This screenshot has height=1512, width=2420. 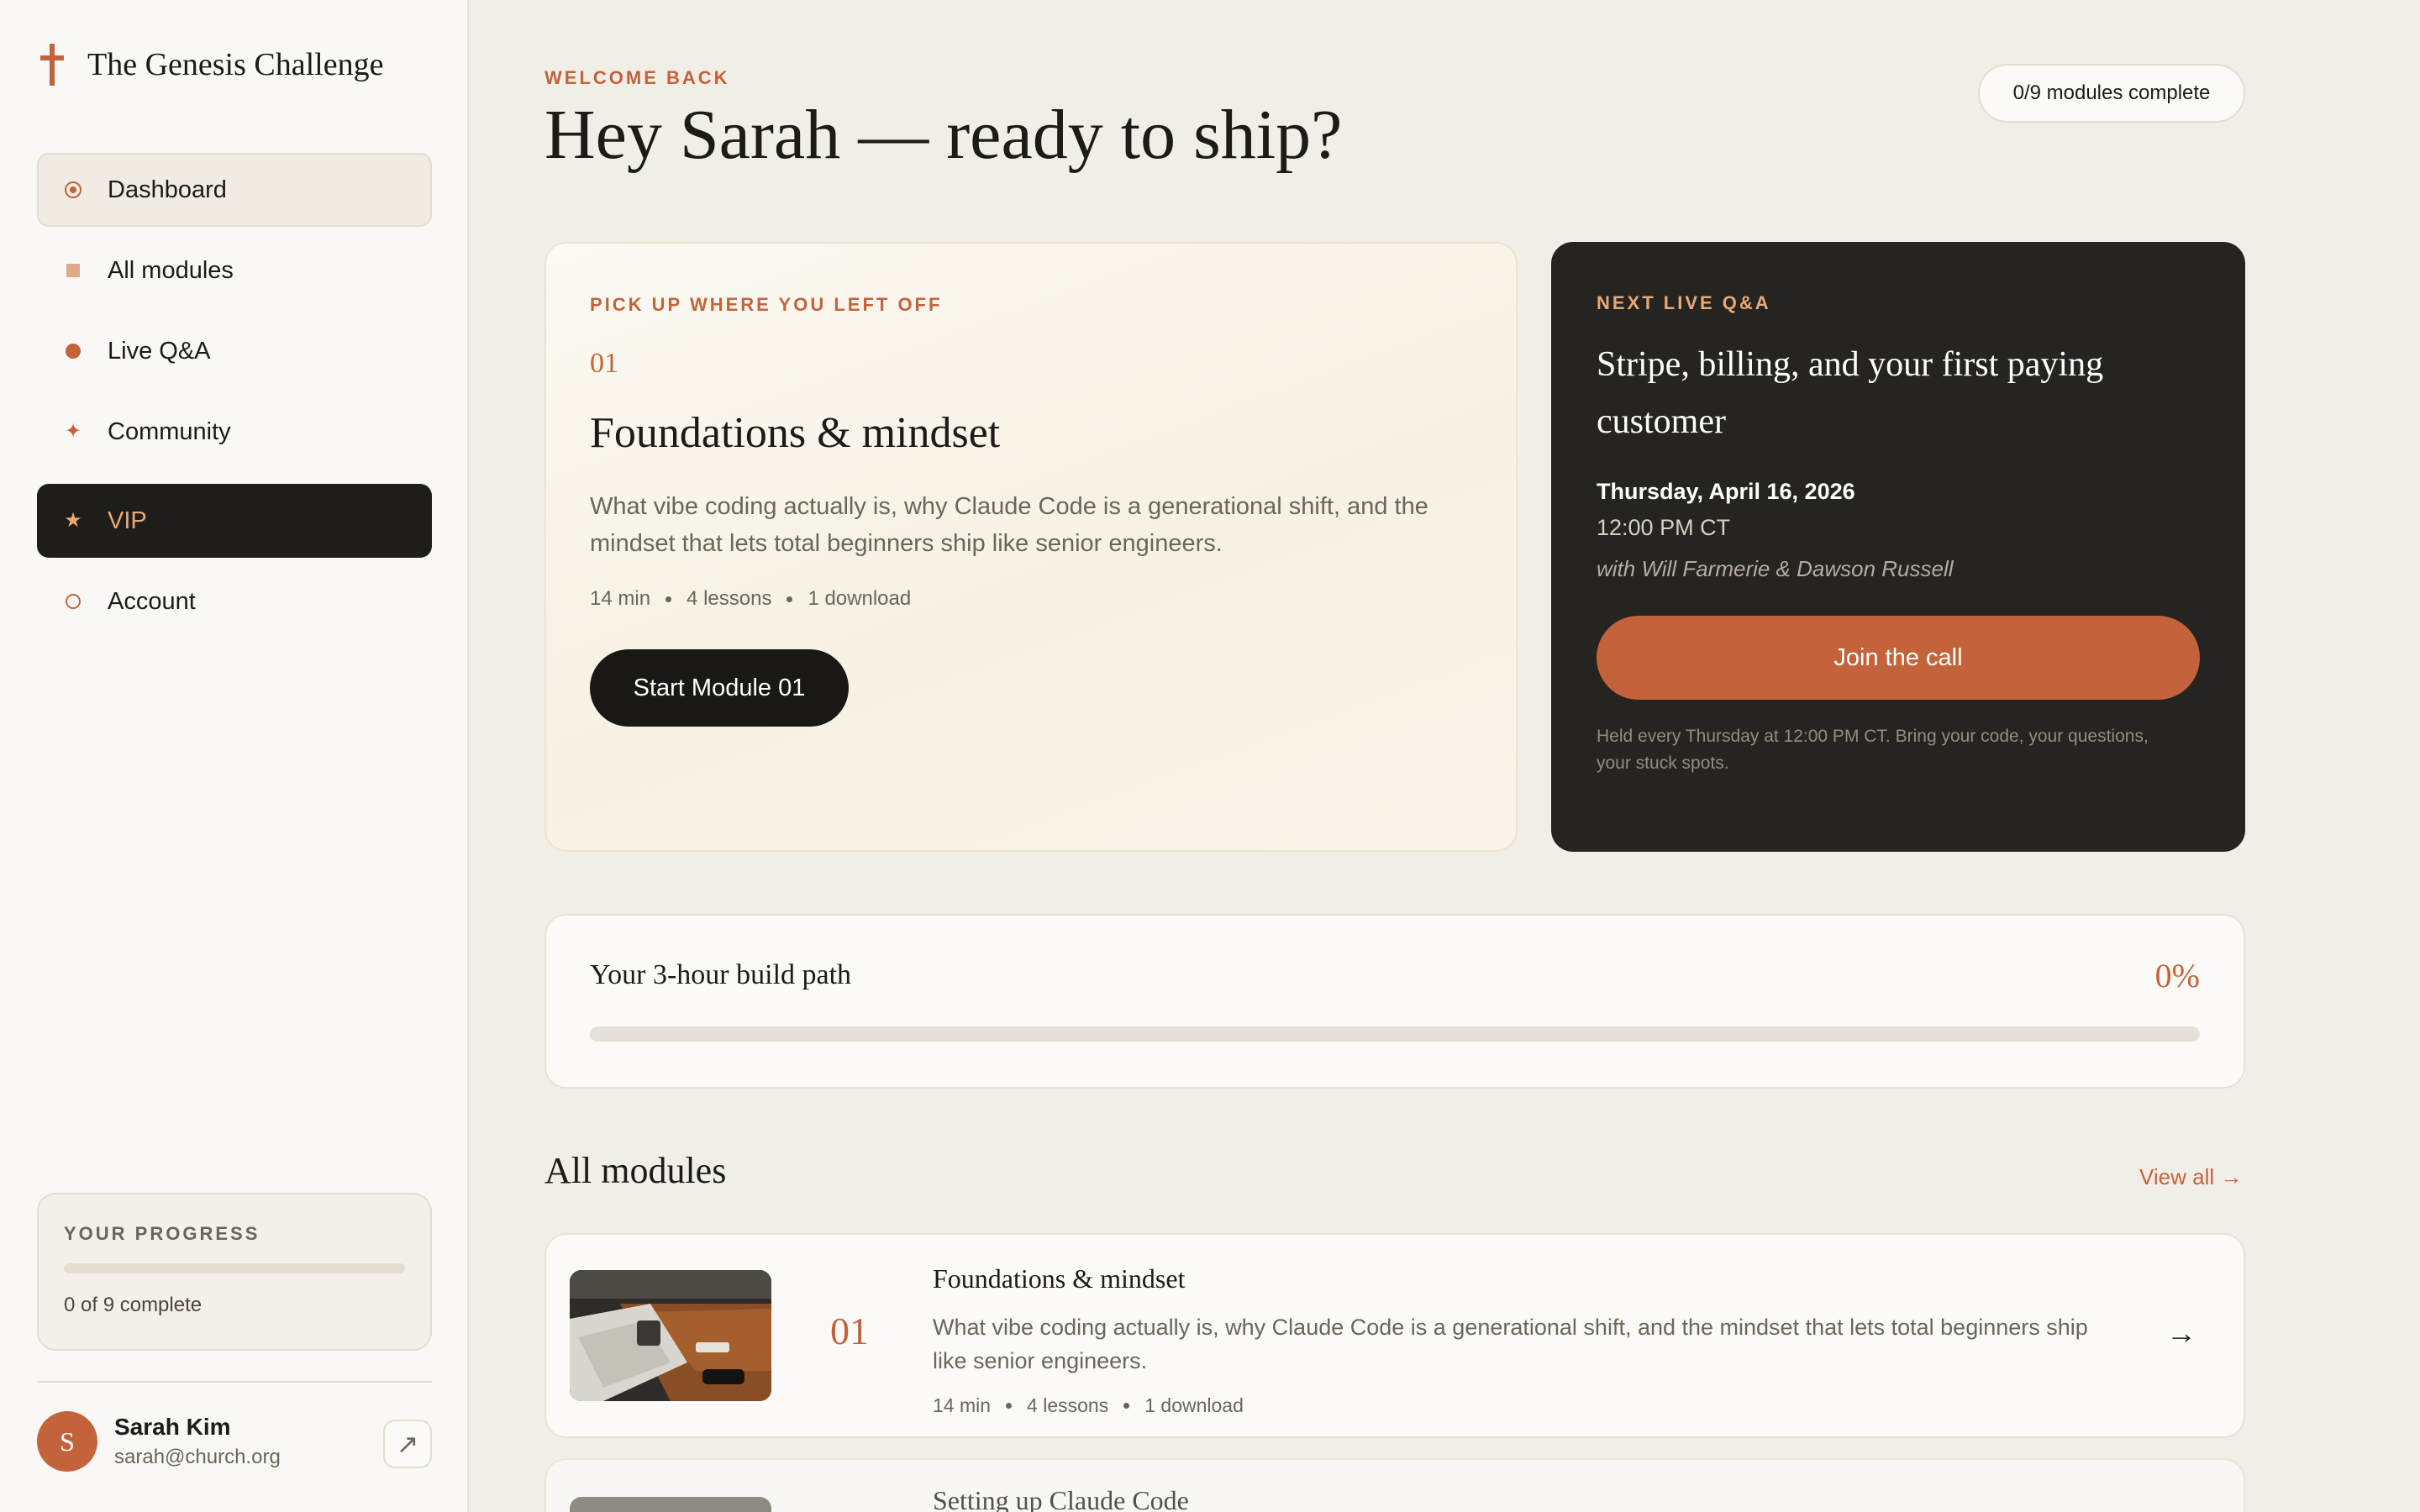 I want to click on sidebar-item-live-qa: Live Q&A, so click(x=234, y=351).